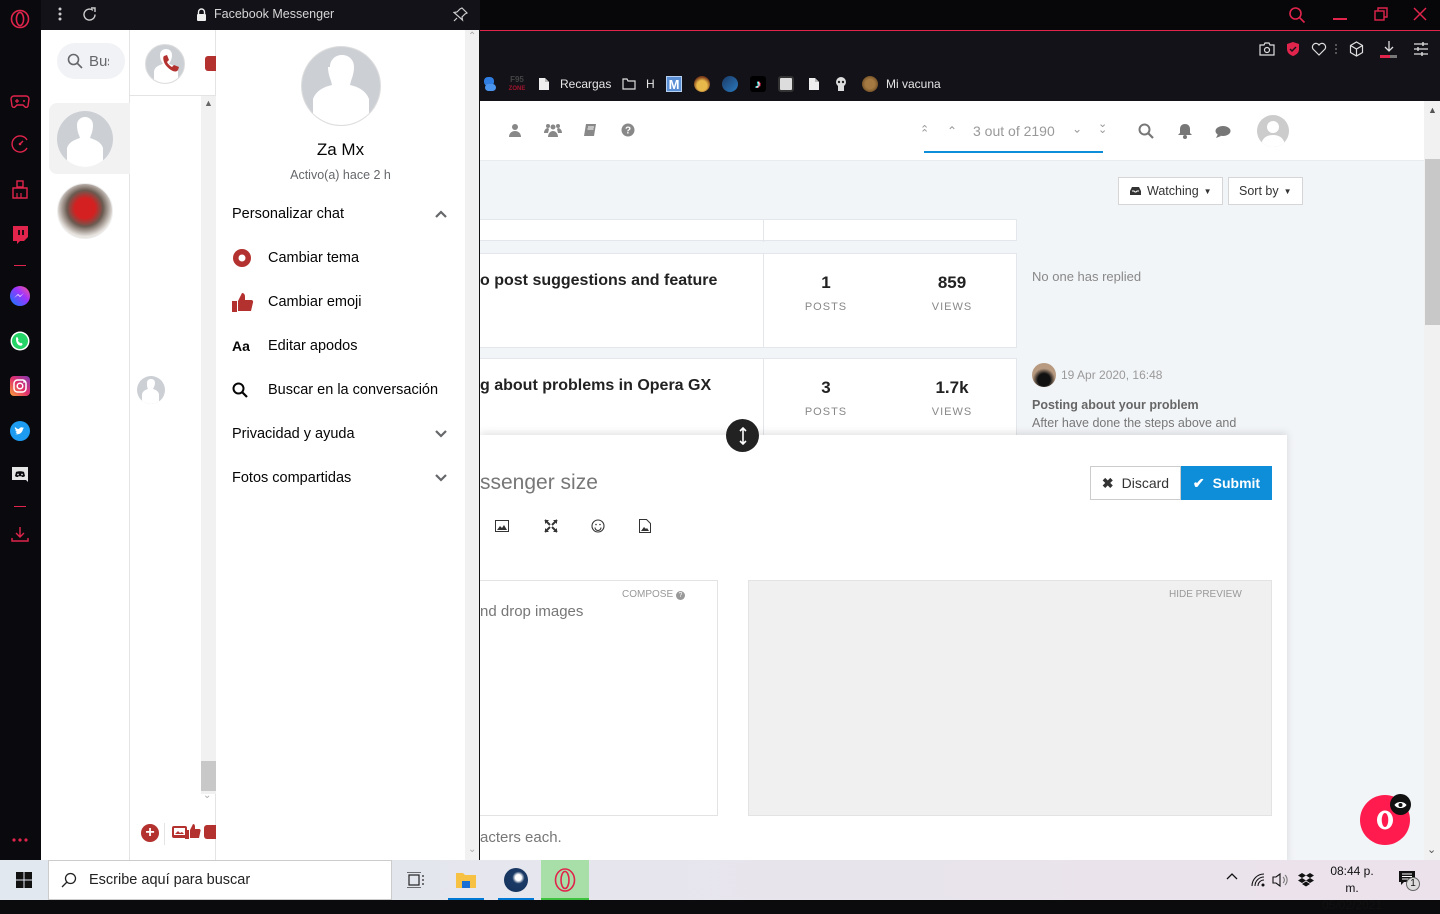  I want to click on minimize-icon, so click(1340, 19).